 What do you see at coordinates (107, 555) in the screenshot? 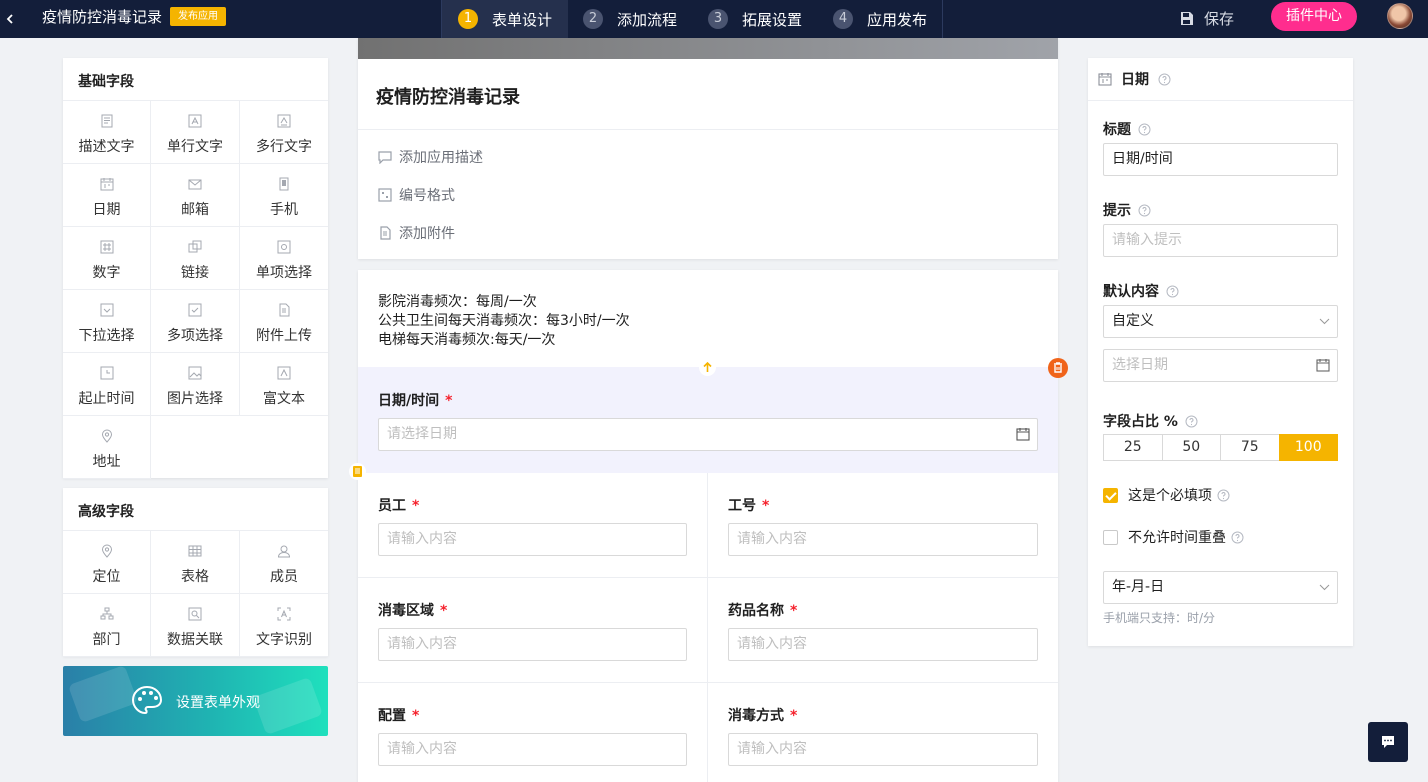
I see `location-pin-icon` at bounding box center [107, 555].